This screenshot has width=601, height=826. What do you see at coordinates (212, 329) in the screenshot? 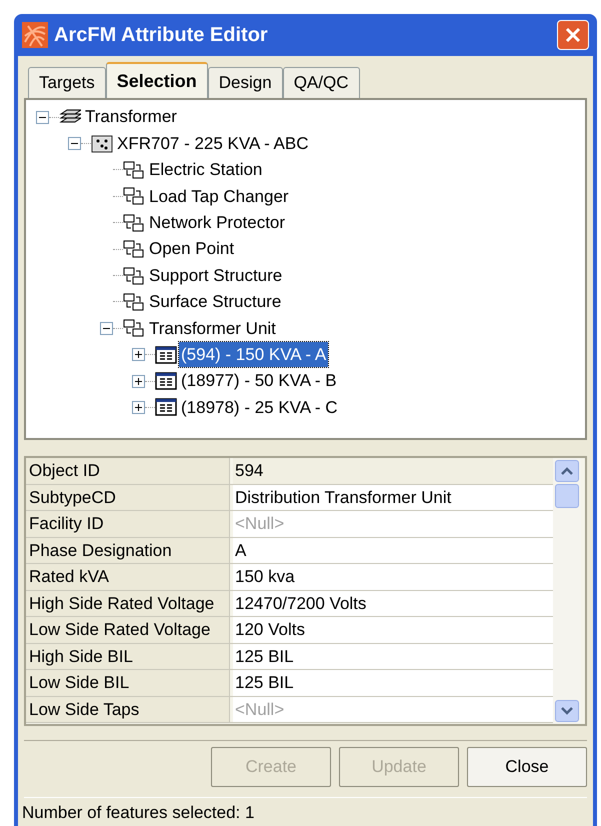
I see `tree-item: Transformer Unit` at bounding box center [212, 329].